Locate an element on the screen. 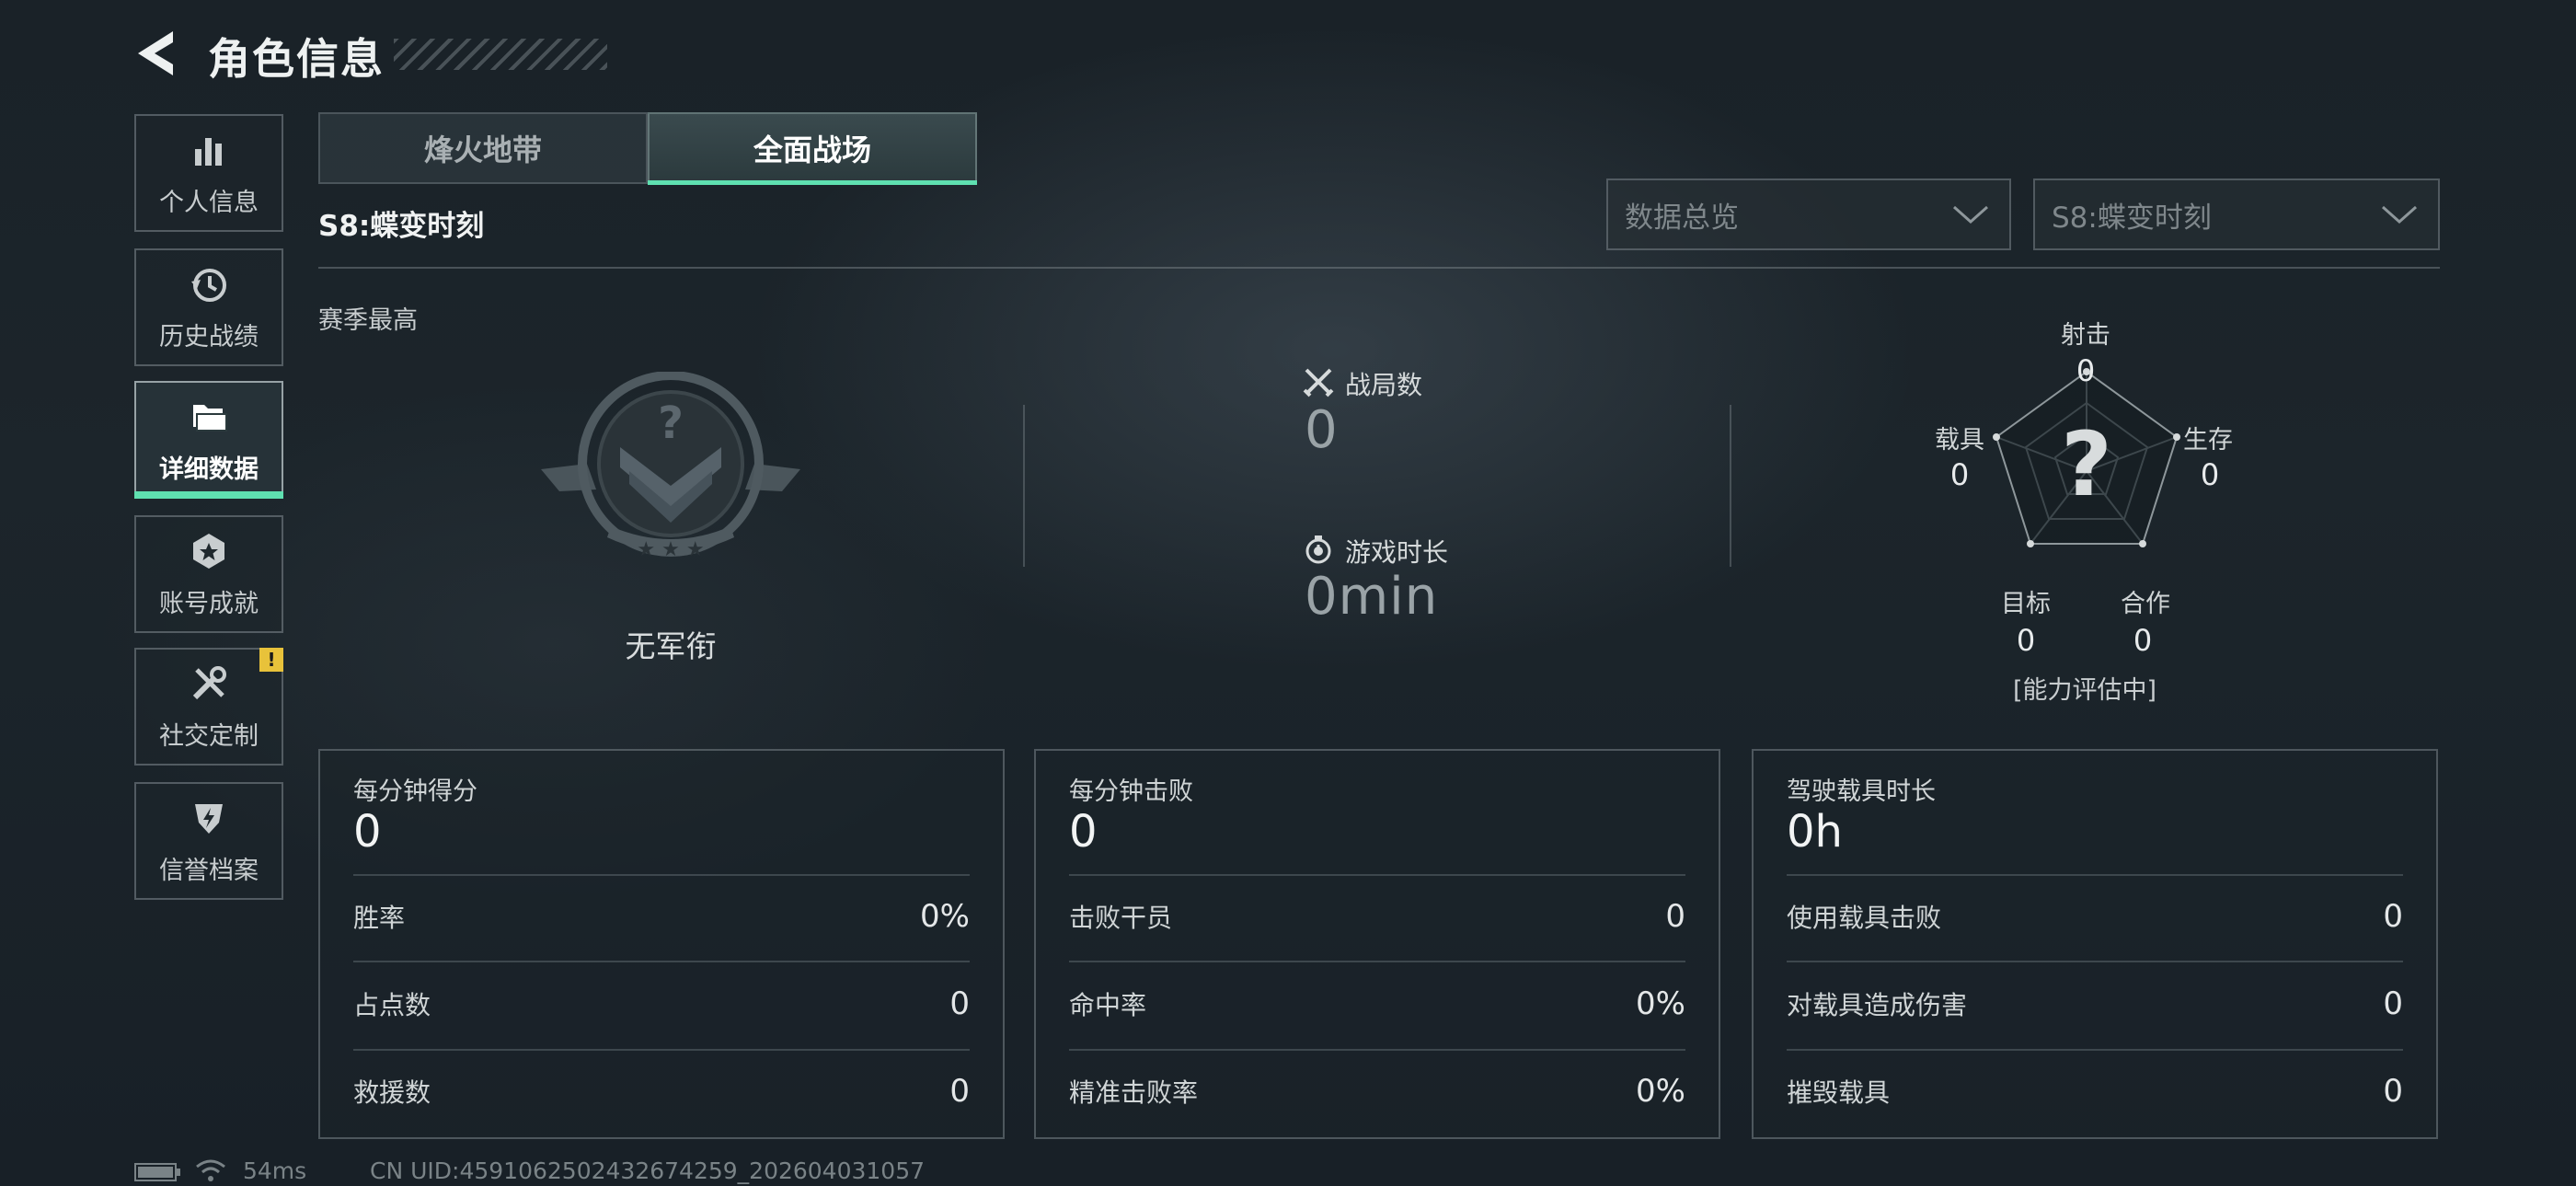 The height and width of the screenshot is (1186, 2576). row-label: 对载具造成伤害 is located at coordinates (1877, 1005).